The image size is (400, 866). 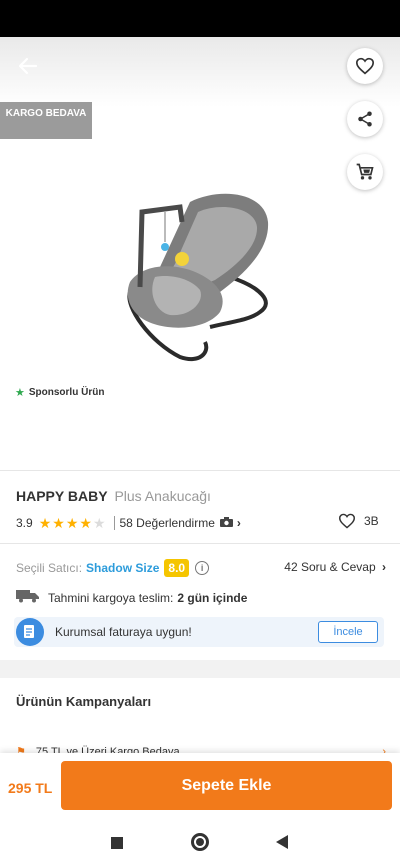 What do you see at coordinates (199, 632) in the screenshot?
I see `corporate-invoice-banner: Kurumsal faturaya uygun! İncele` at bounding box center [199, 632].